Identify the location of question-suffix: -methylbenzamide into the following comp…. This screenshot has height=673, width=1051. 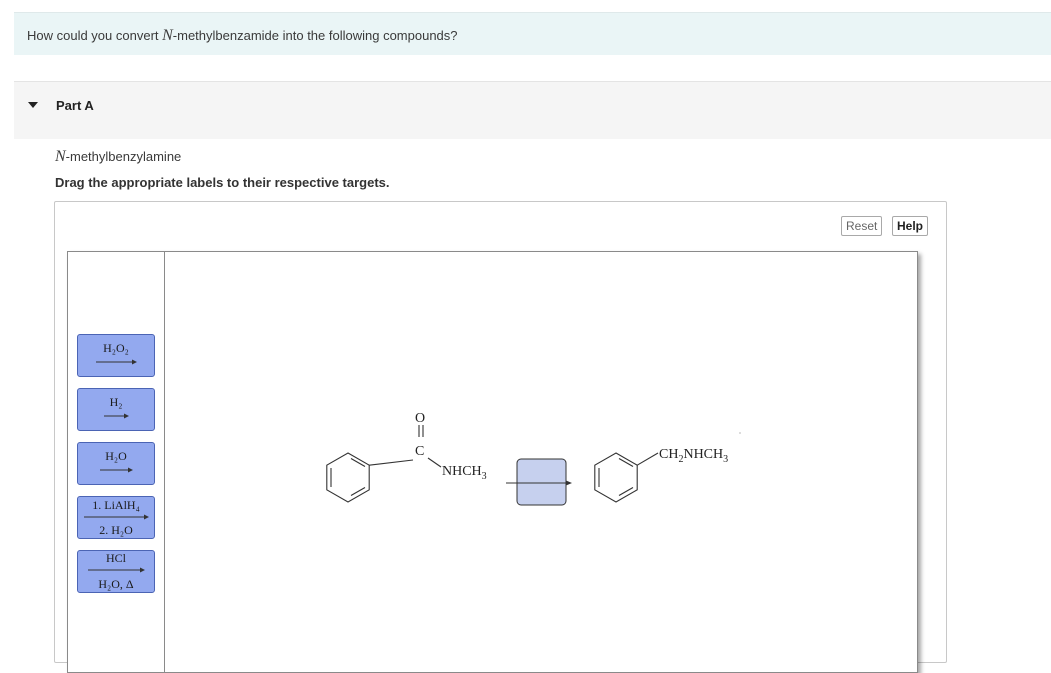
(315, 35).